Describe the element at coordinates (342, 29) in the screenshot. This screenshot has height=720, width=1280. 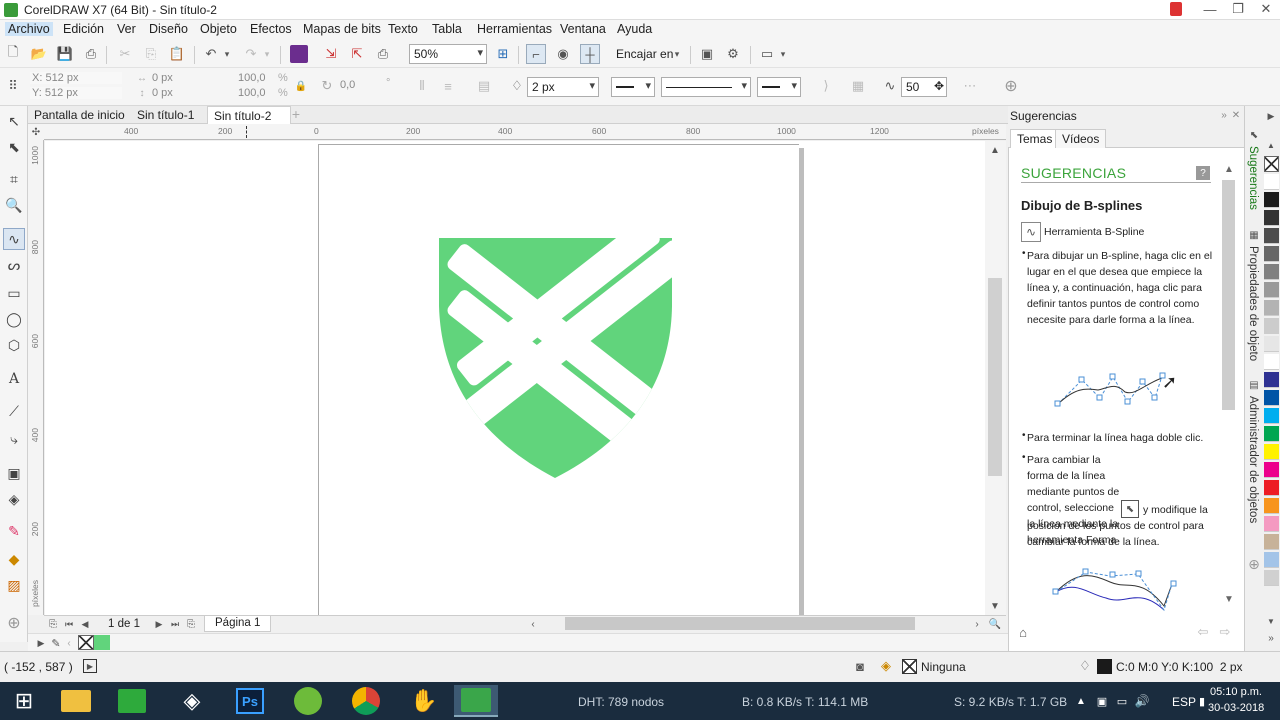
I see `menu-mapas-de-bits: Mapas de bits` at that location.